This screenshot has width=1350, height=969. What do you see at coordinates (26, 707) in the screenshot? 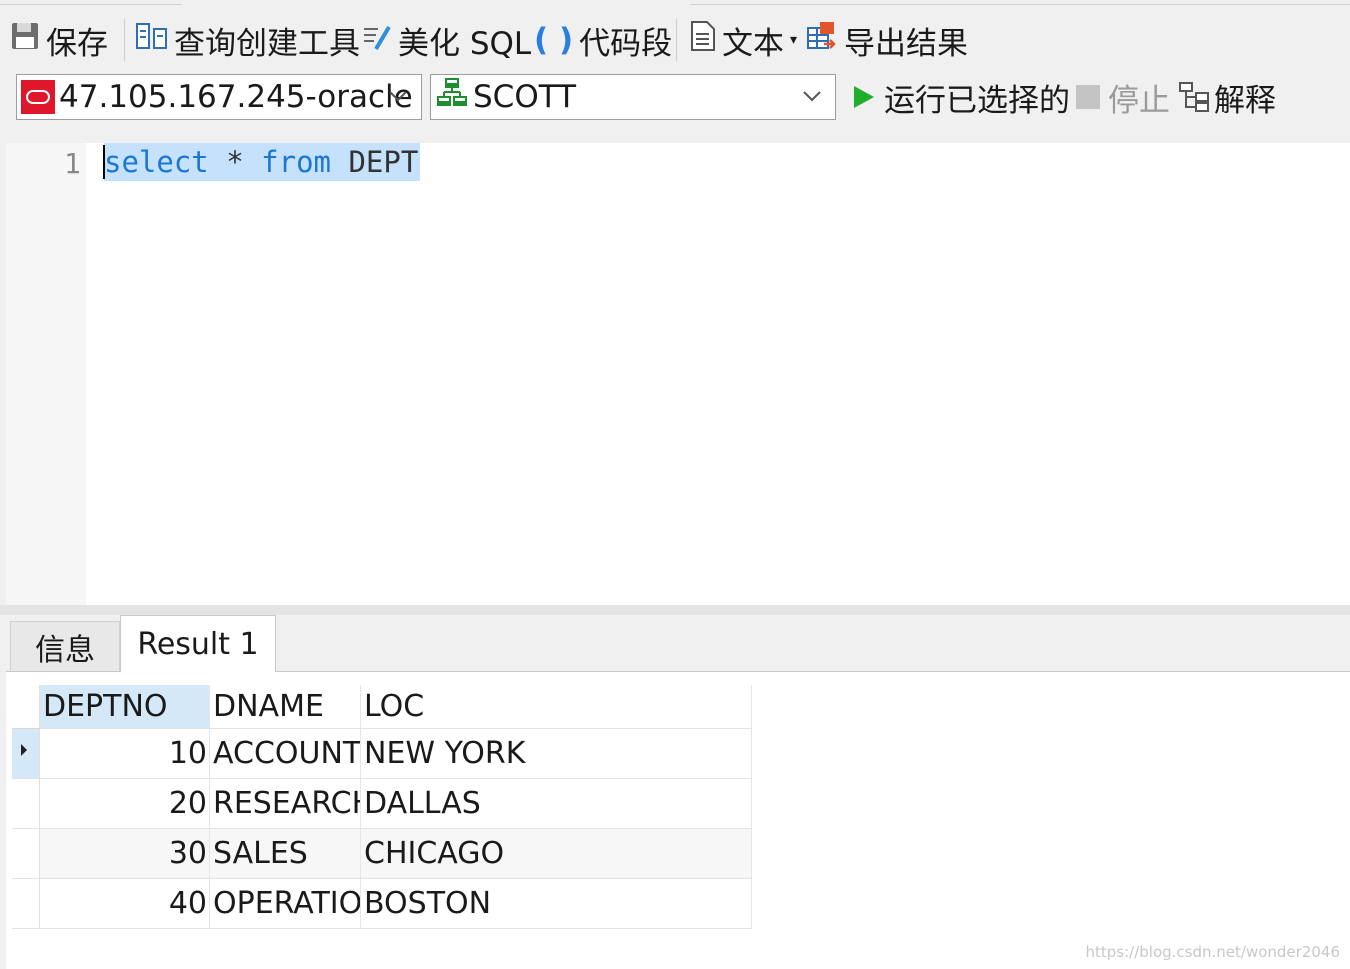
I see `header-corner` at bounding box center [26, 707].